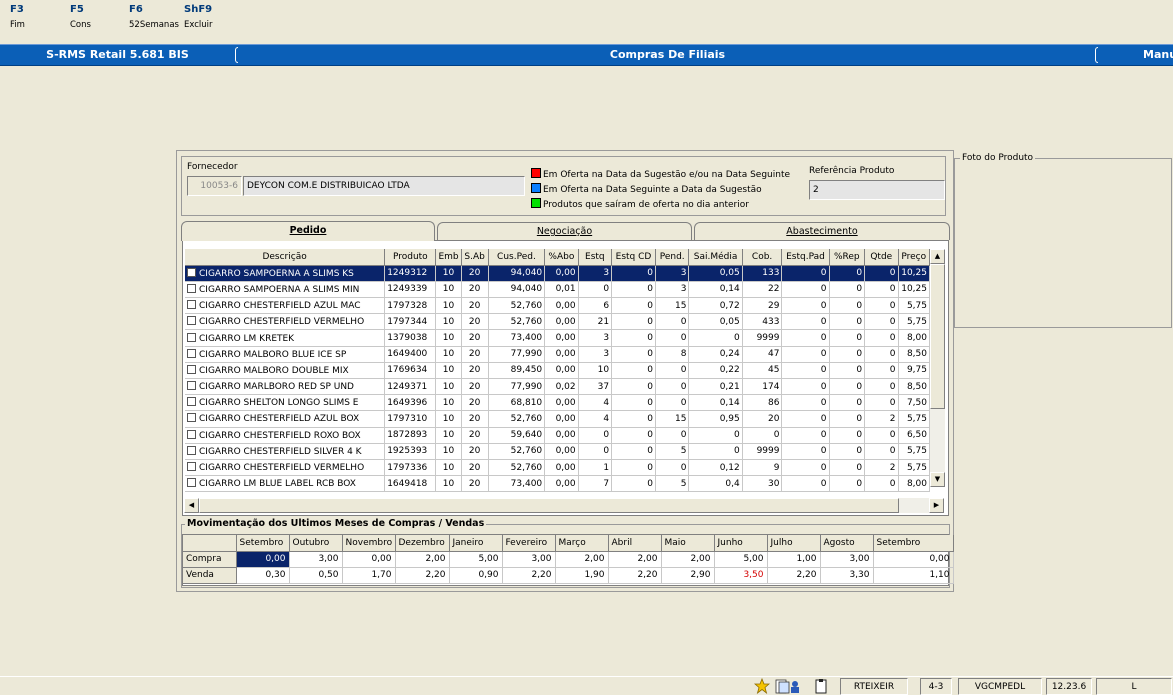 The width and height of the screenshot is (1173, 695). I want to click on grid-cell: 5,75, so click(914, 306).